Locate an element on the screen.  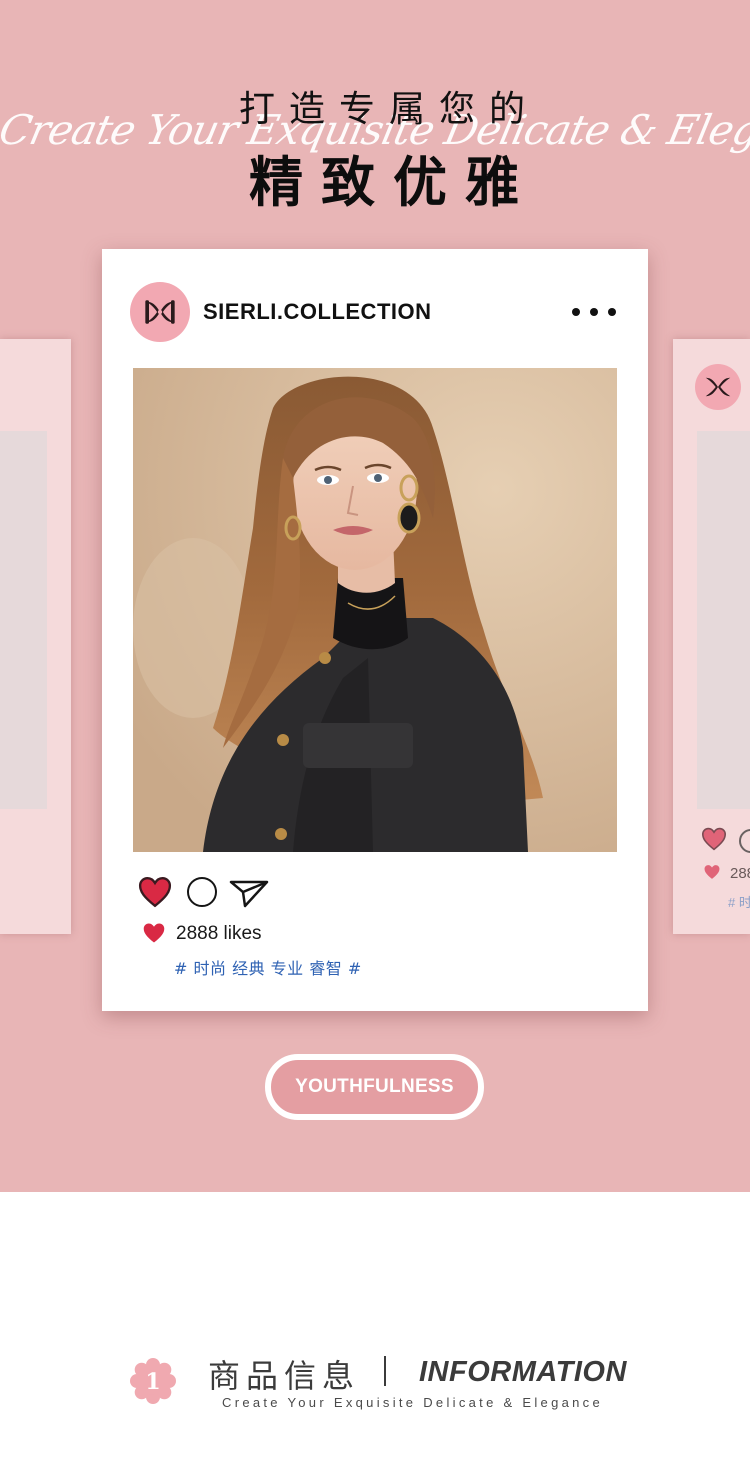
side-post-card-left is located at coordinates (35, 636).